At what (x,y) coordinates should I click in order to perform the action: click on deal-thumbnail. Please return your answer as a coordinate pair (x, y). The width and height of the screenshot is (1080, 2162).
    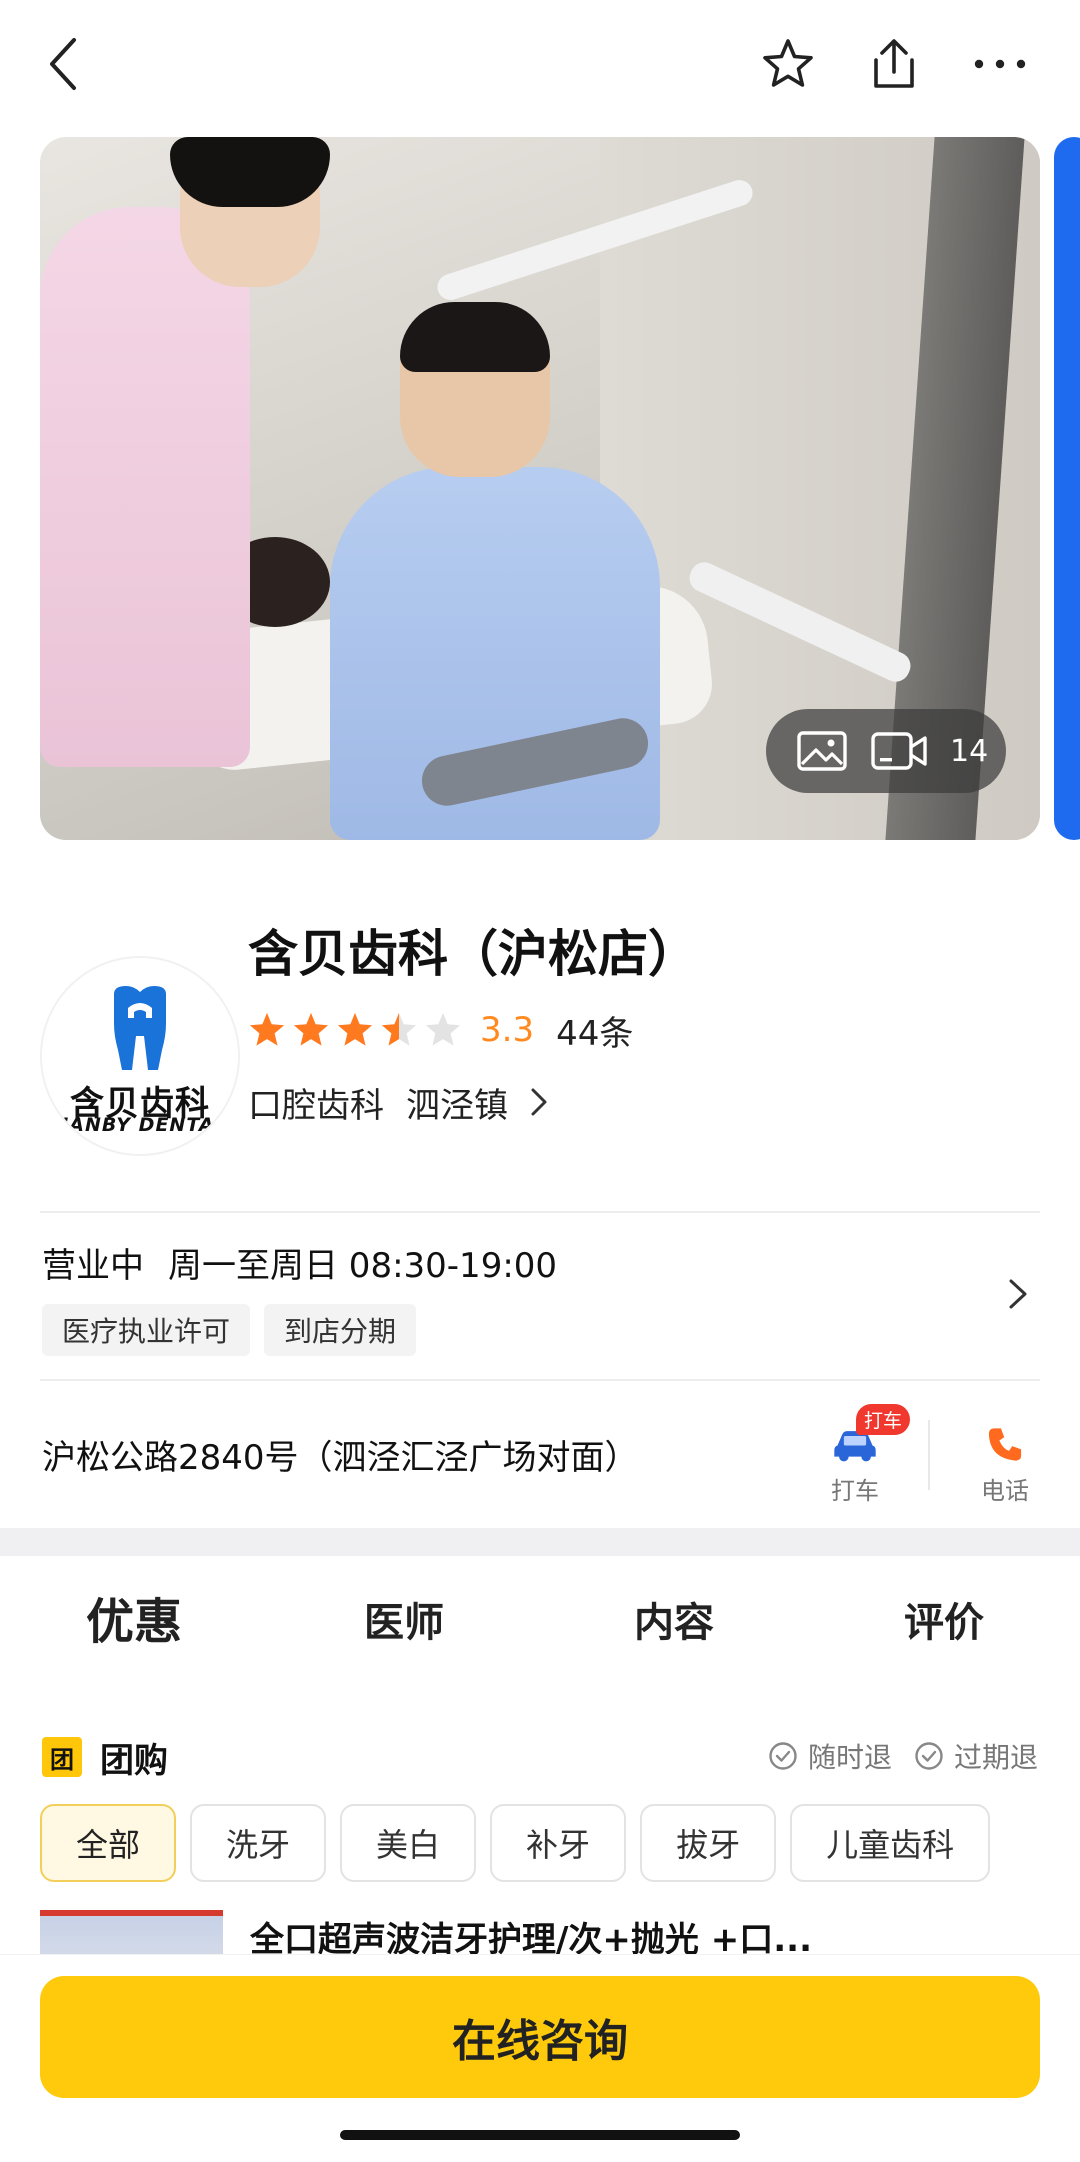
    Looking at the image, I should click on (131, 1935).